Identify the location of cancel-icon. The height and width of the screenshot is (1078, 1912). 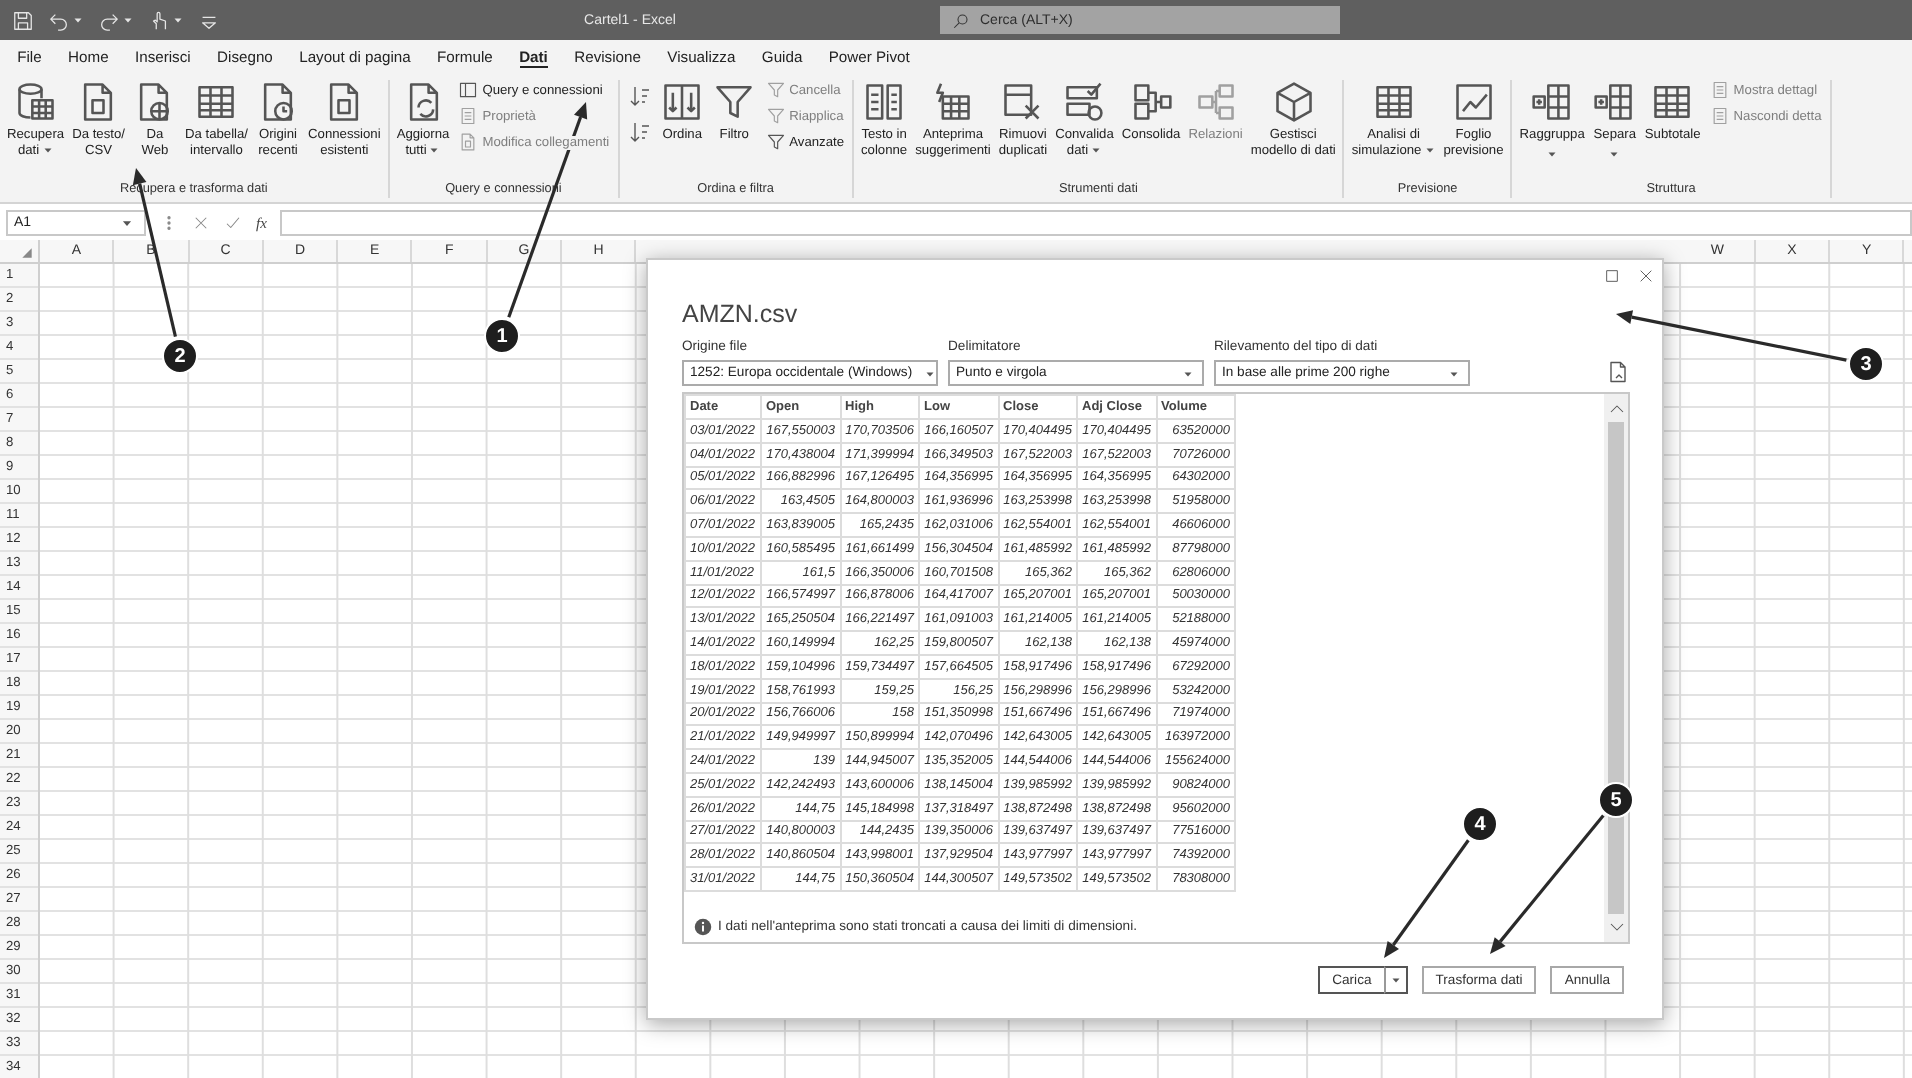
(201, 222).